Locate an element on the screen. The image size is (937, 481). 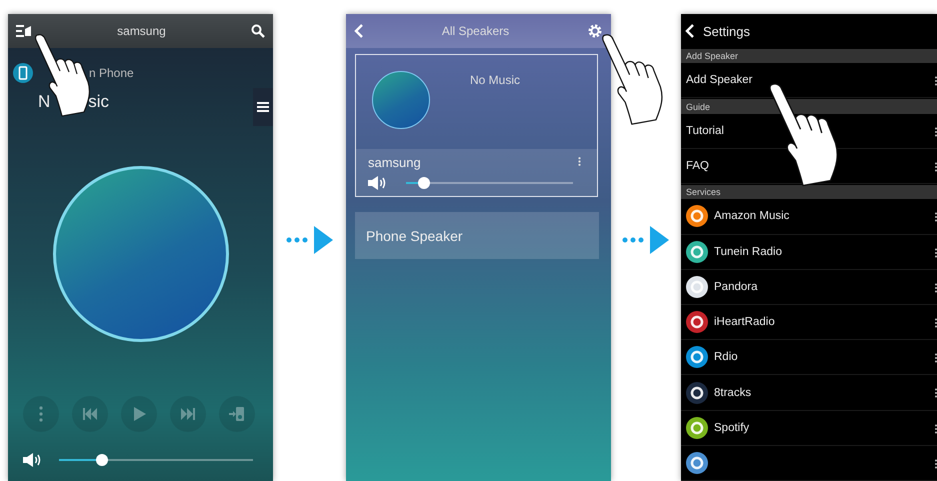
previous-icon is located at coordinates (90, 414).